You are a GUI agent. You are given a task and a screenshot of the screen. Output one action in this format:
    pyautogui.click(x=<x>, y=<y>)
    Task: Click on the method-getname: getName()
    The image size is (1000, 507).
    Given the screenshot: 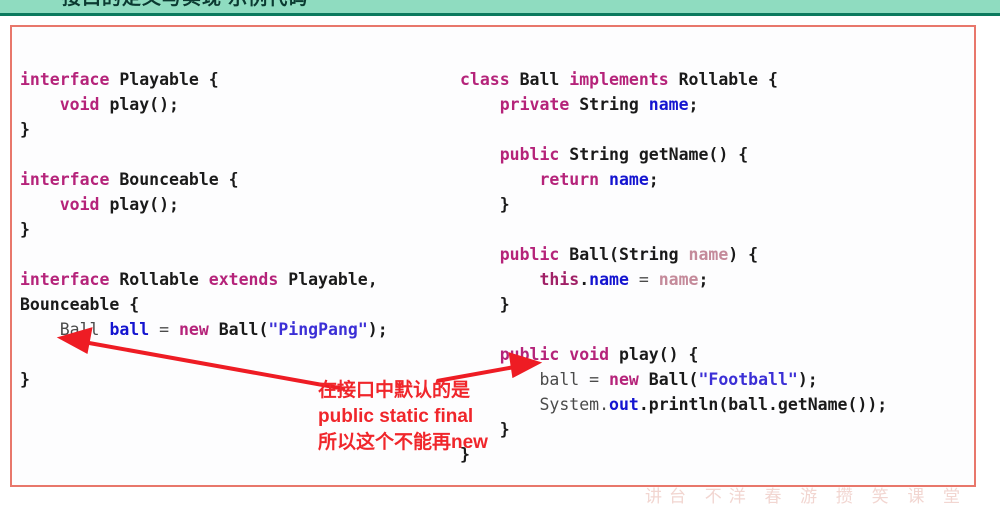 What is the action you would take?
    pyautogui.click(x=683, y=154)
    